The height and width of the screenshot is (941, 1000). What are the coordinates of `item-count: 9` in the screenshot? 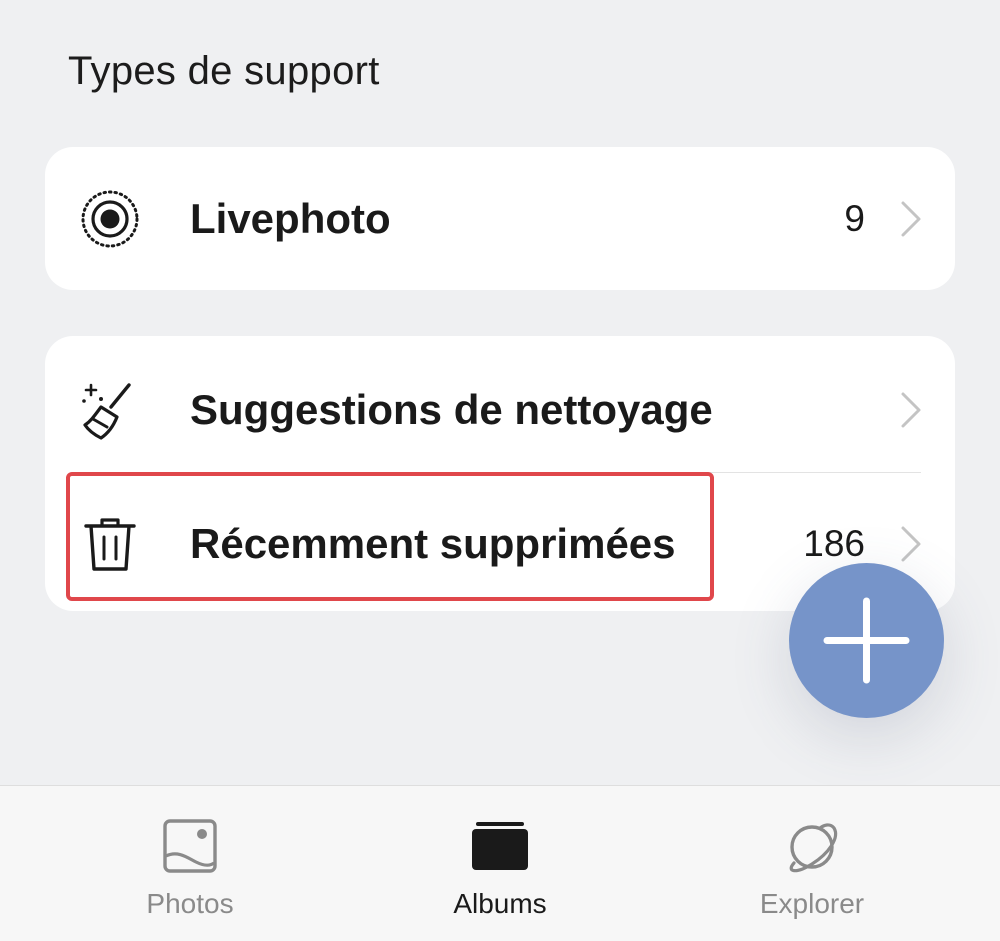 It's located at (854, 218).